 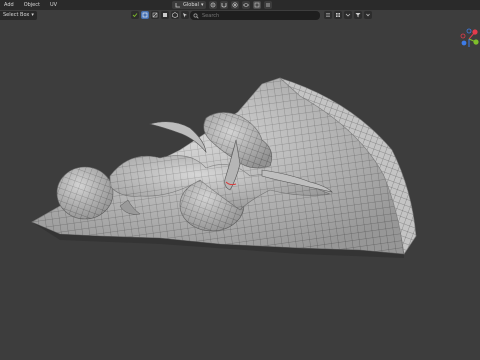 I want to click on header-tools: Global ▾, so click(x=222, y=5).